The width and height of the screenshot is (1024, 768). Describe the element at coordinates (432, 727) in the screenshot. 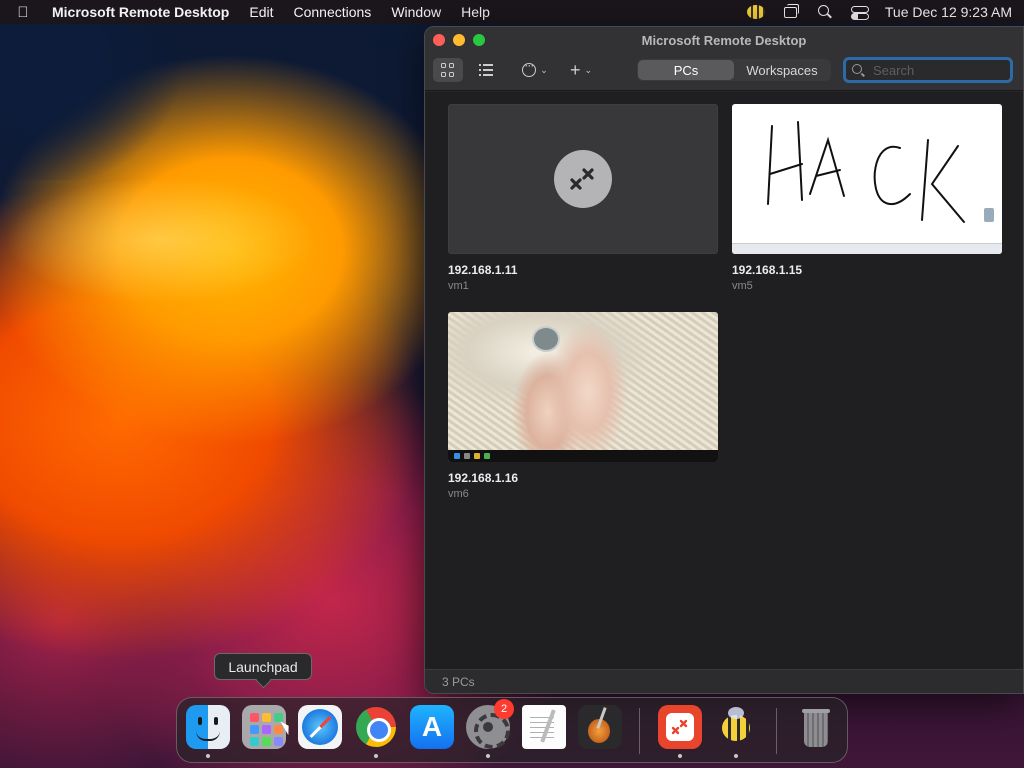

I see `app-store-icon` at that location.